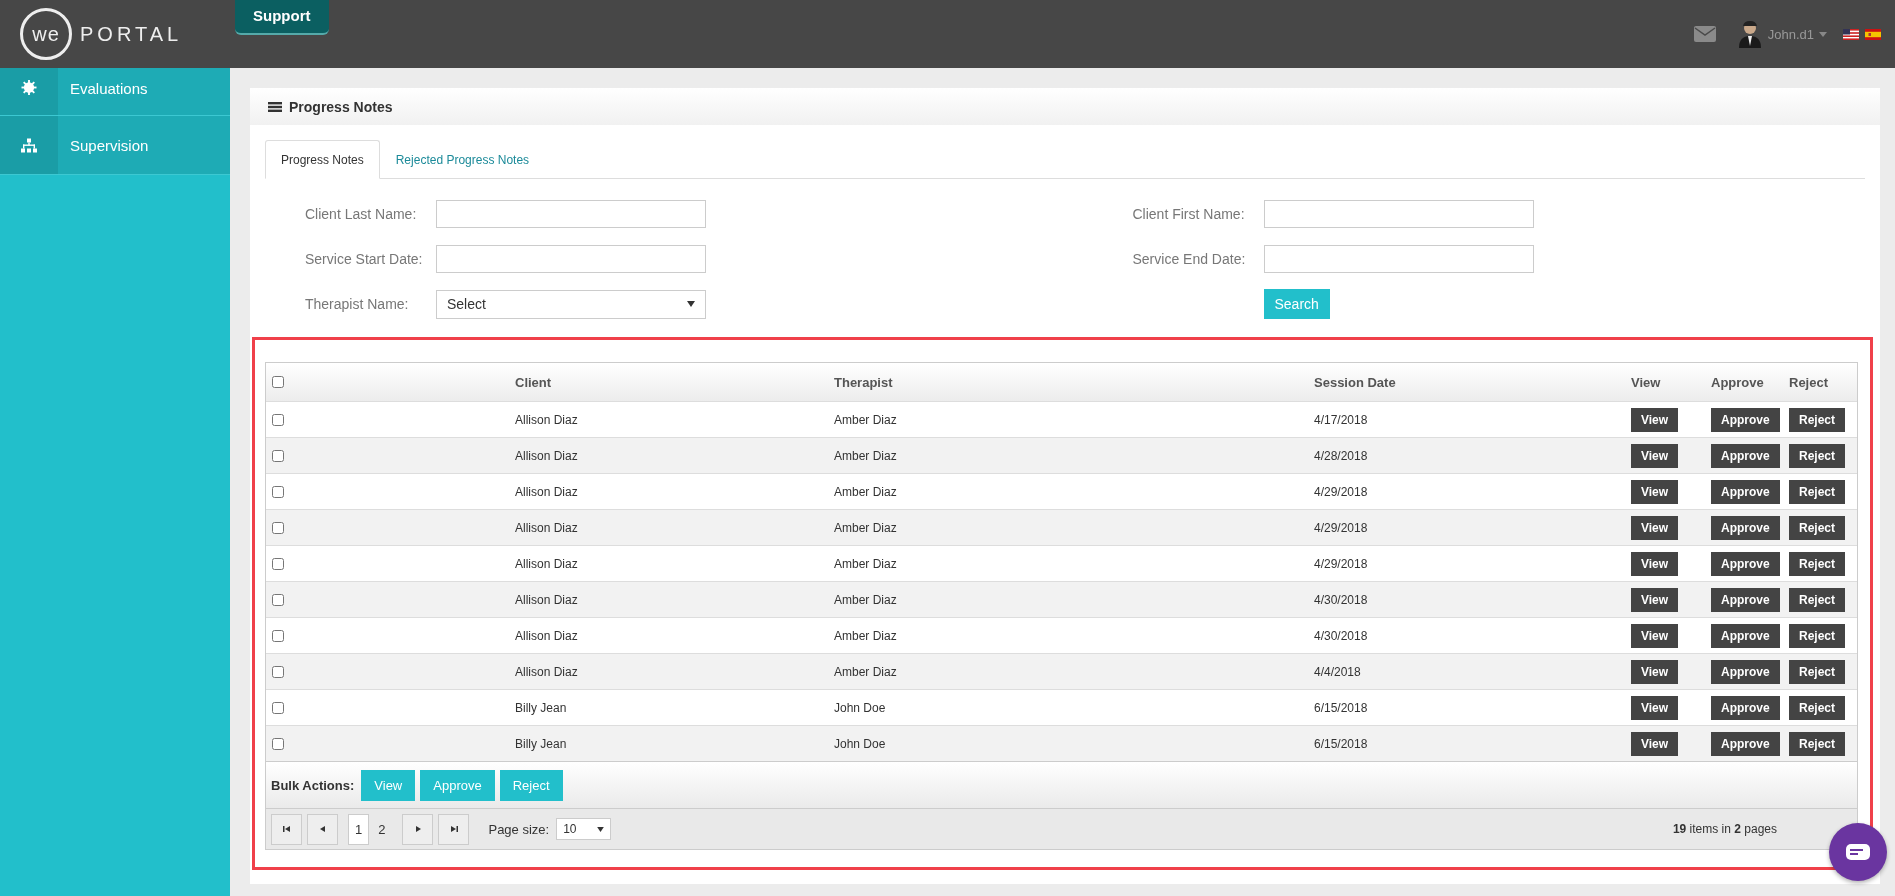 The width and height of the screenshot is (1895, 896). Describe the element at coordinates (584, 829) in the screenshot. I see `page-size-select: 10` at that location.